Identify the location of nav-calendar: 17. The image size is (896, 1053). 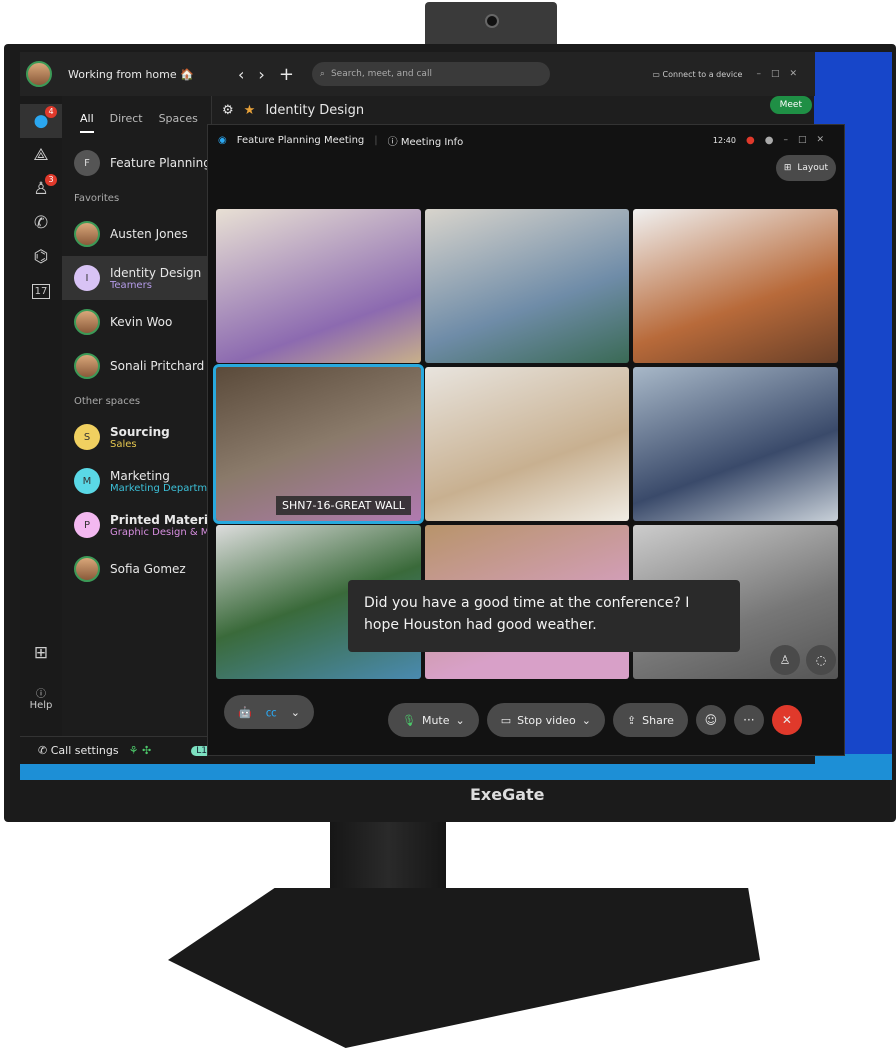
(41, 291).